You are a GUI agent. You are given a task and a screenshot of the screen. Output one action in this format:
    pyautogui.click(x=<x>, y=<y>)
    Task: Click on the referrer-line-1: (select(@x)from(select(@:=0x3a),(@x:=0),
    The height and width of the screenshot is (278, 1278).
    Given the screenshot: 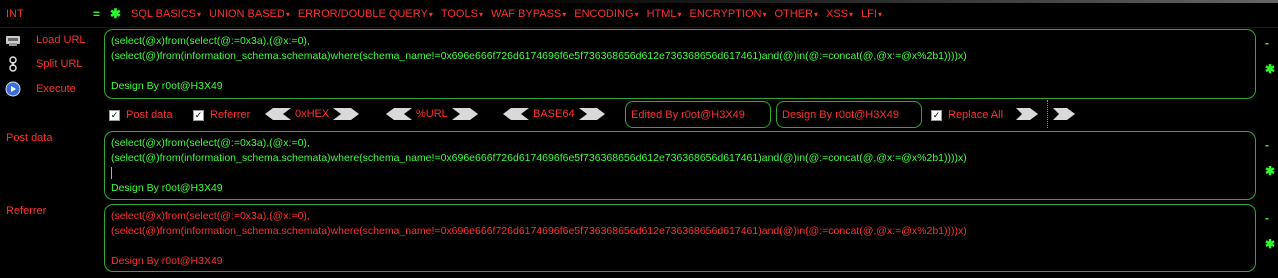 What is the action you would take?
    pyautogui.click(x=210, y=216)
    